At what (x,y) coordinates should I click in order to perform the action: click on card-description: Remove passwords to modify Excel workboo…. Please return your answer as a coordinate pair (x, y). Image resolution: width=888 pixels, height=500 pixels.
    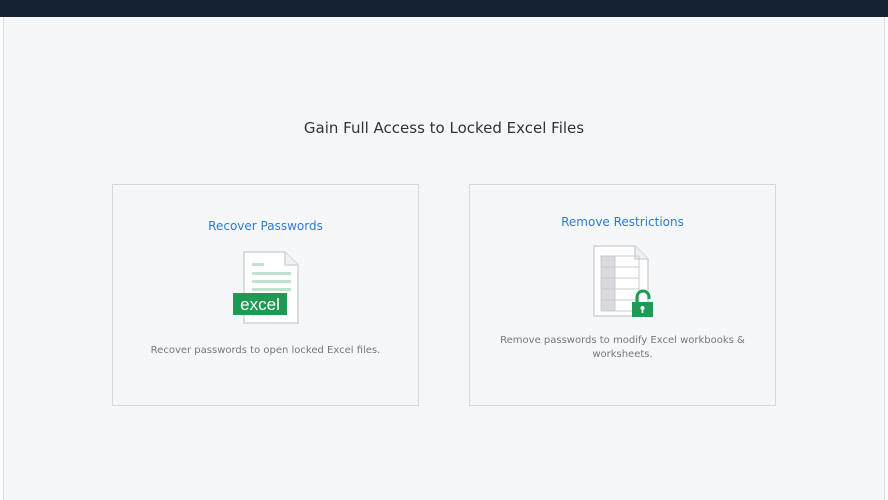
    Looking at the image, I should click on (622, 347).